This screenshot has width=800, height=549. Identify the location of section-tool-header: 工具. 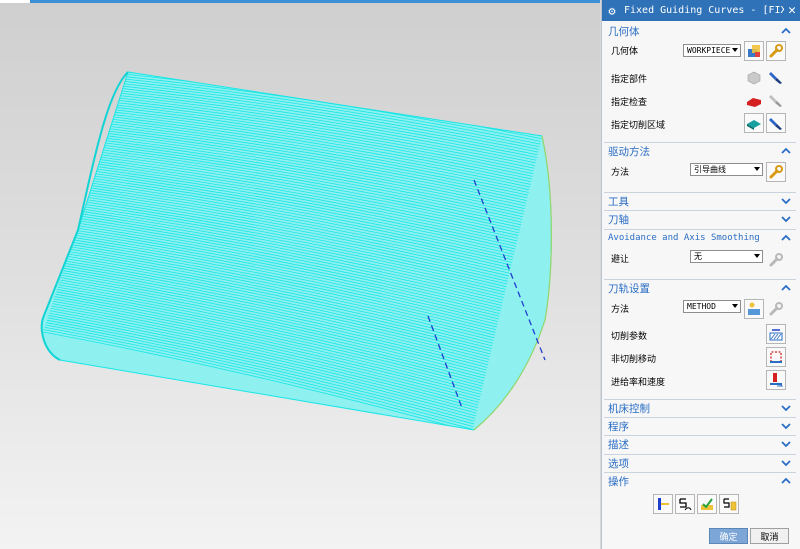
(700, 200).